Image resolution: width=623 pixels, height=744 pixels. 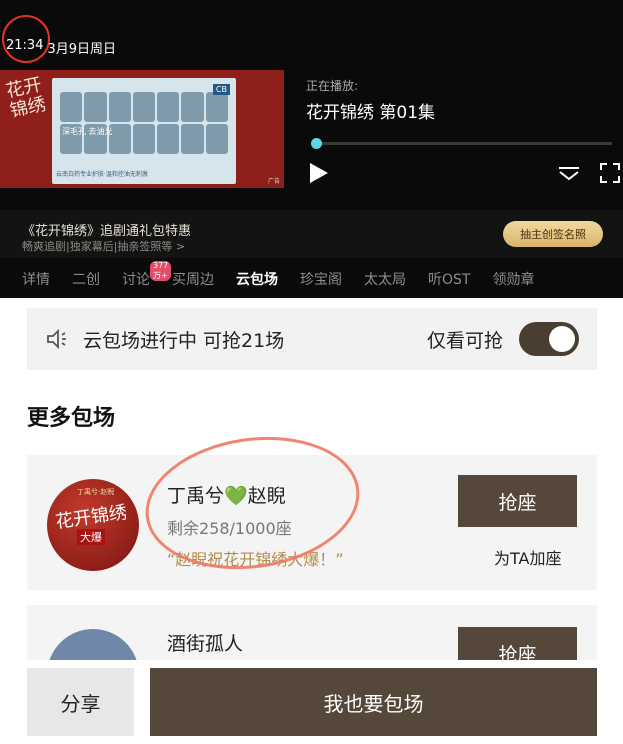 I want to click on tab-label: 云包场, so click(x=257, y=280).